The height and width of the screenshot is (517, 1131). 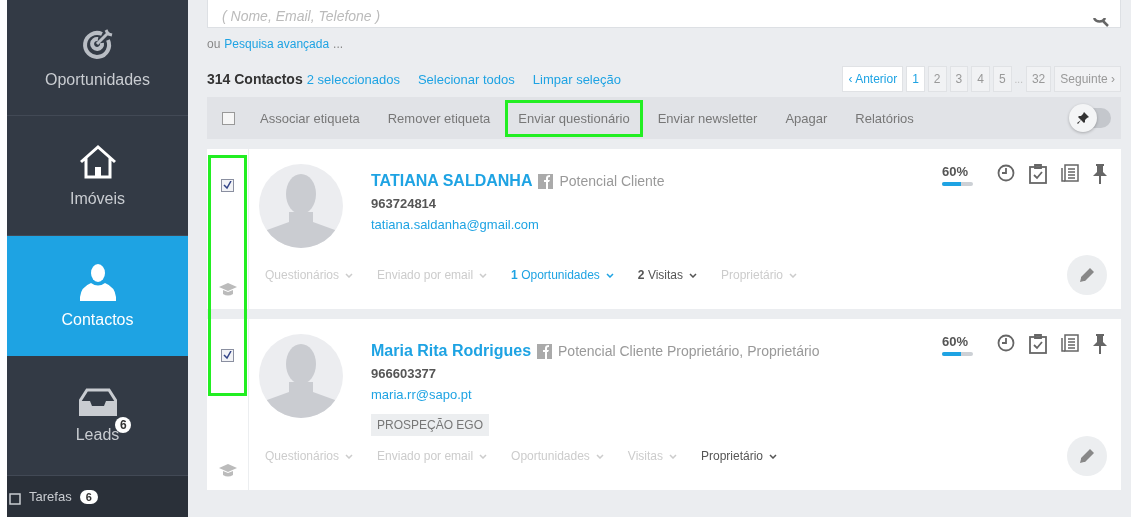 I want to click on action-link: Relatórios, so click(x=884, y=118).